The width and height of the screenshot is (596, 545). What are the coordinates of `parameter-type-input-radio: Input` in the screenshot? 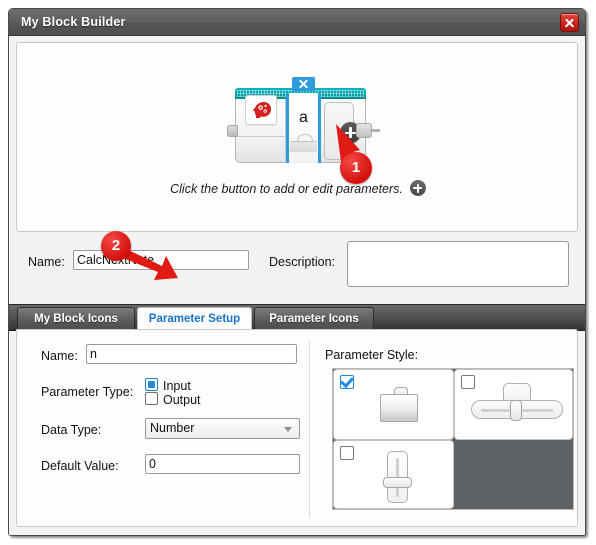 It's located at (168, 385).